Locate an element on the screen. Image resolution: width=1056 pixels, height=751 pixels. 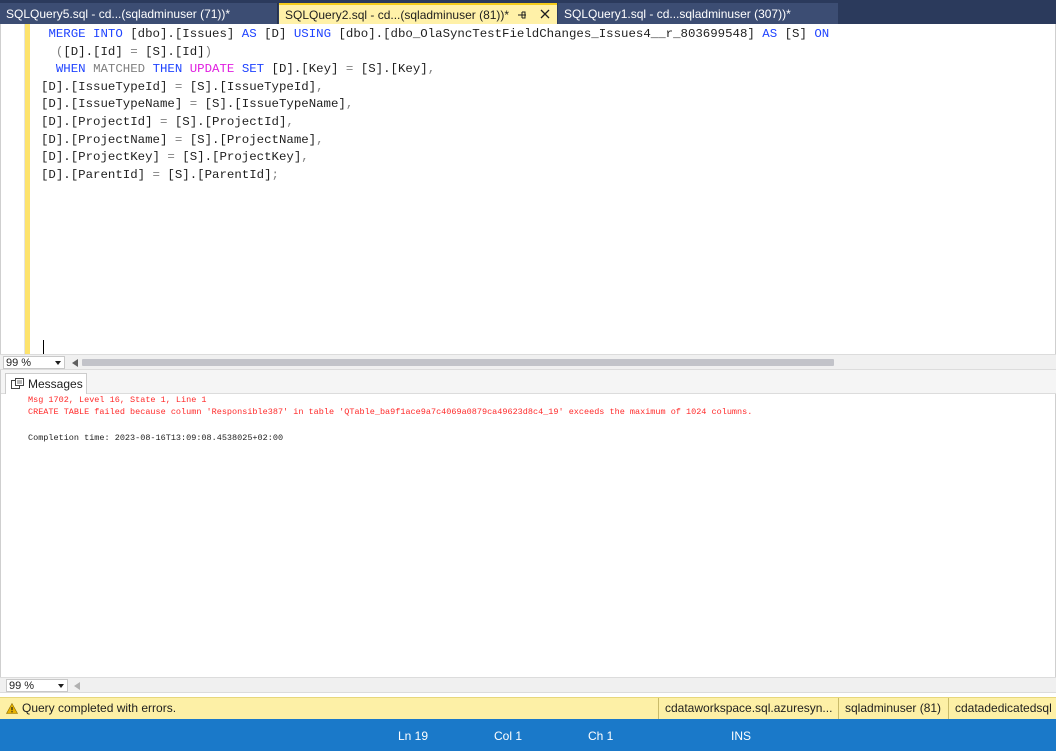
editor-zoom-select: 99 % is located at coordinates (34, 362).